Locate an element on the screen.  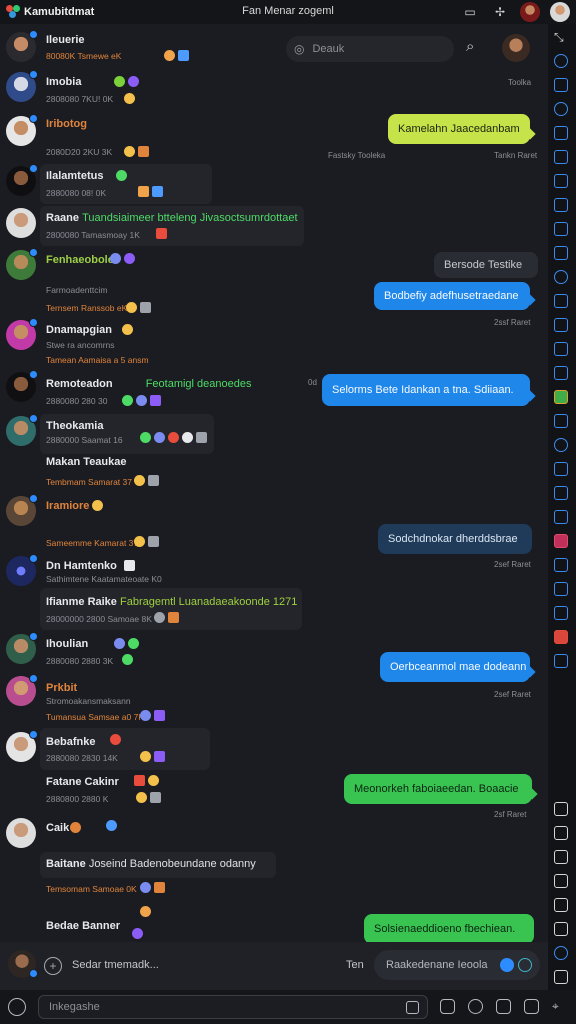
table-icon is located at coordinates (561, 613).